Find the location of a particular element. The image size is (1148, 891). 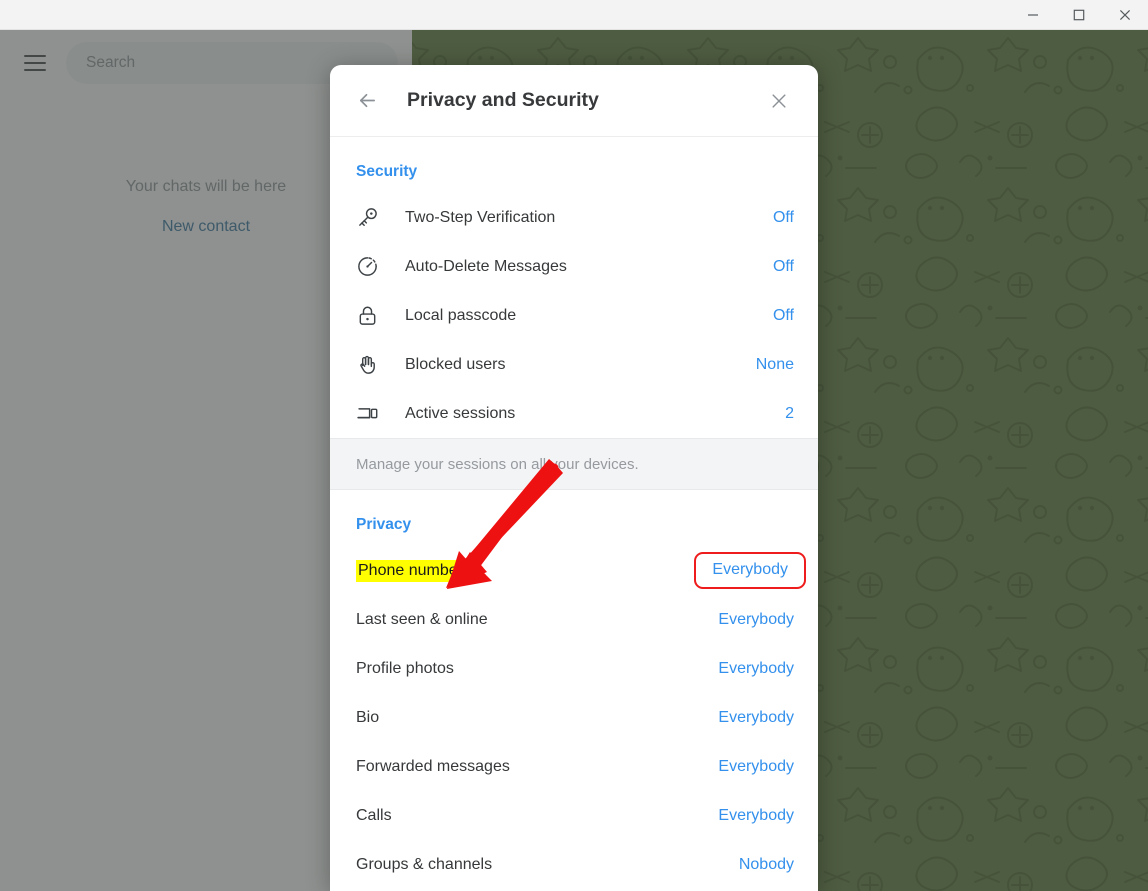

row-label: Two-Step Verification is located at coordinates (480, 217).